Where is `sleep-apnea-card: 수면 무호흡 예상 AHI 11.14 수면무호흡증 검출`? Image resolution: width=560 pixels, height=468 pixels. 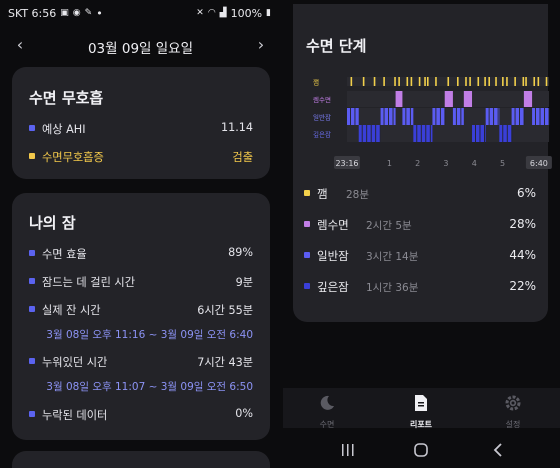 sleep-apnea-card: 수면 무호흡 예상 AHI 11.14 수면무호흡증 검출 is located at coordinates (141, 123).